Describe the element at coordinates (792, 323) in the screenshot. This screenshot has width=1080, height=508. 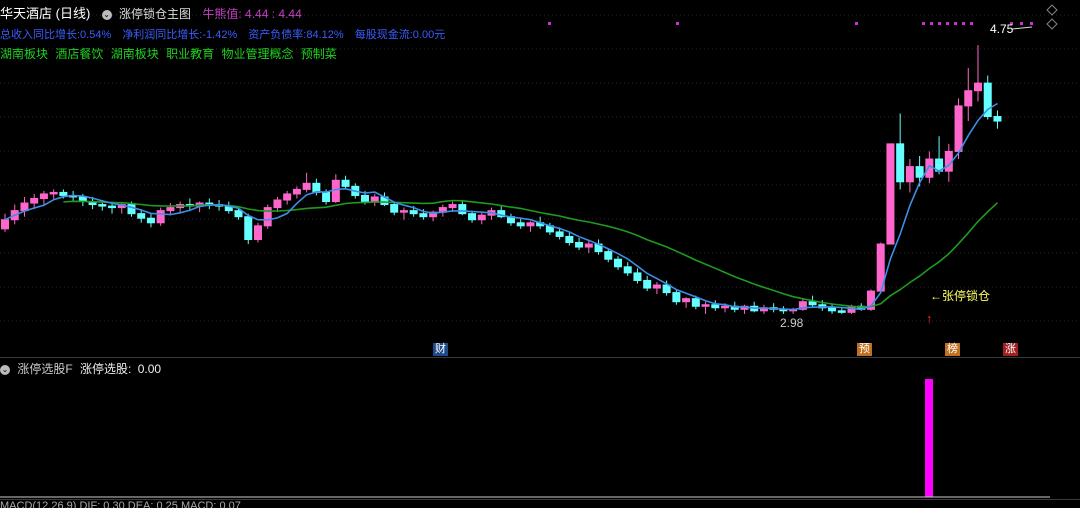
I see `low-price-label: 2.98` at that location.